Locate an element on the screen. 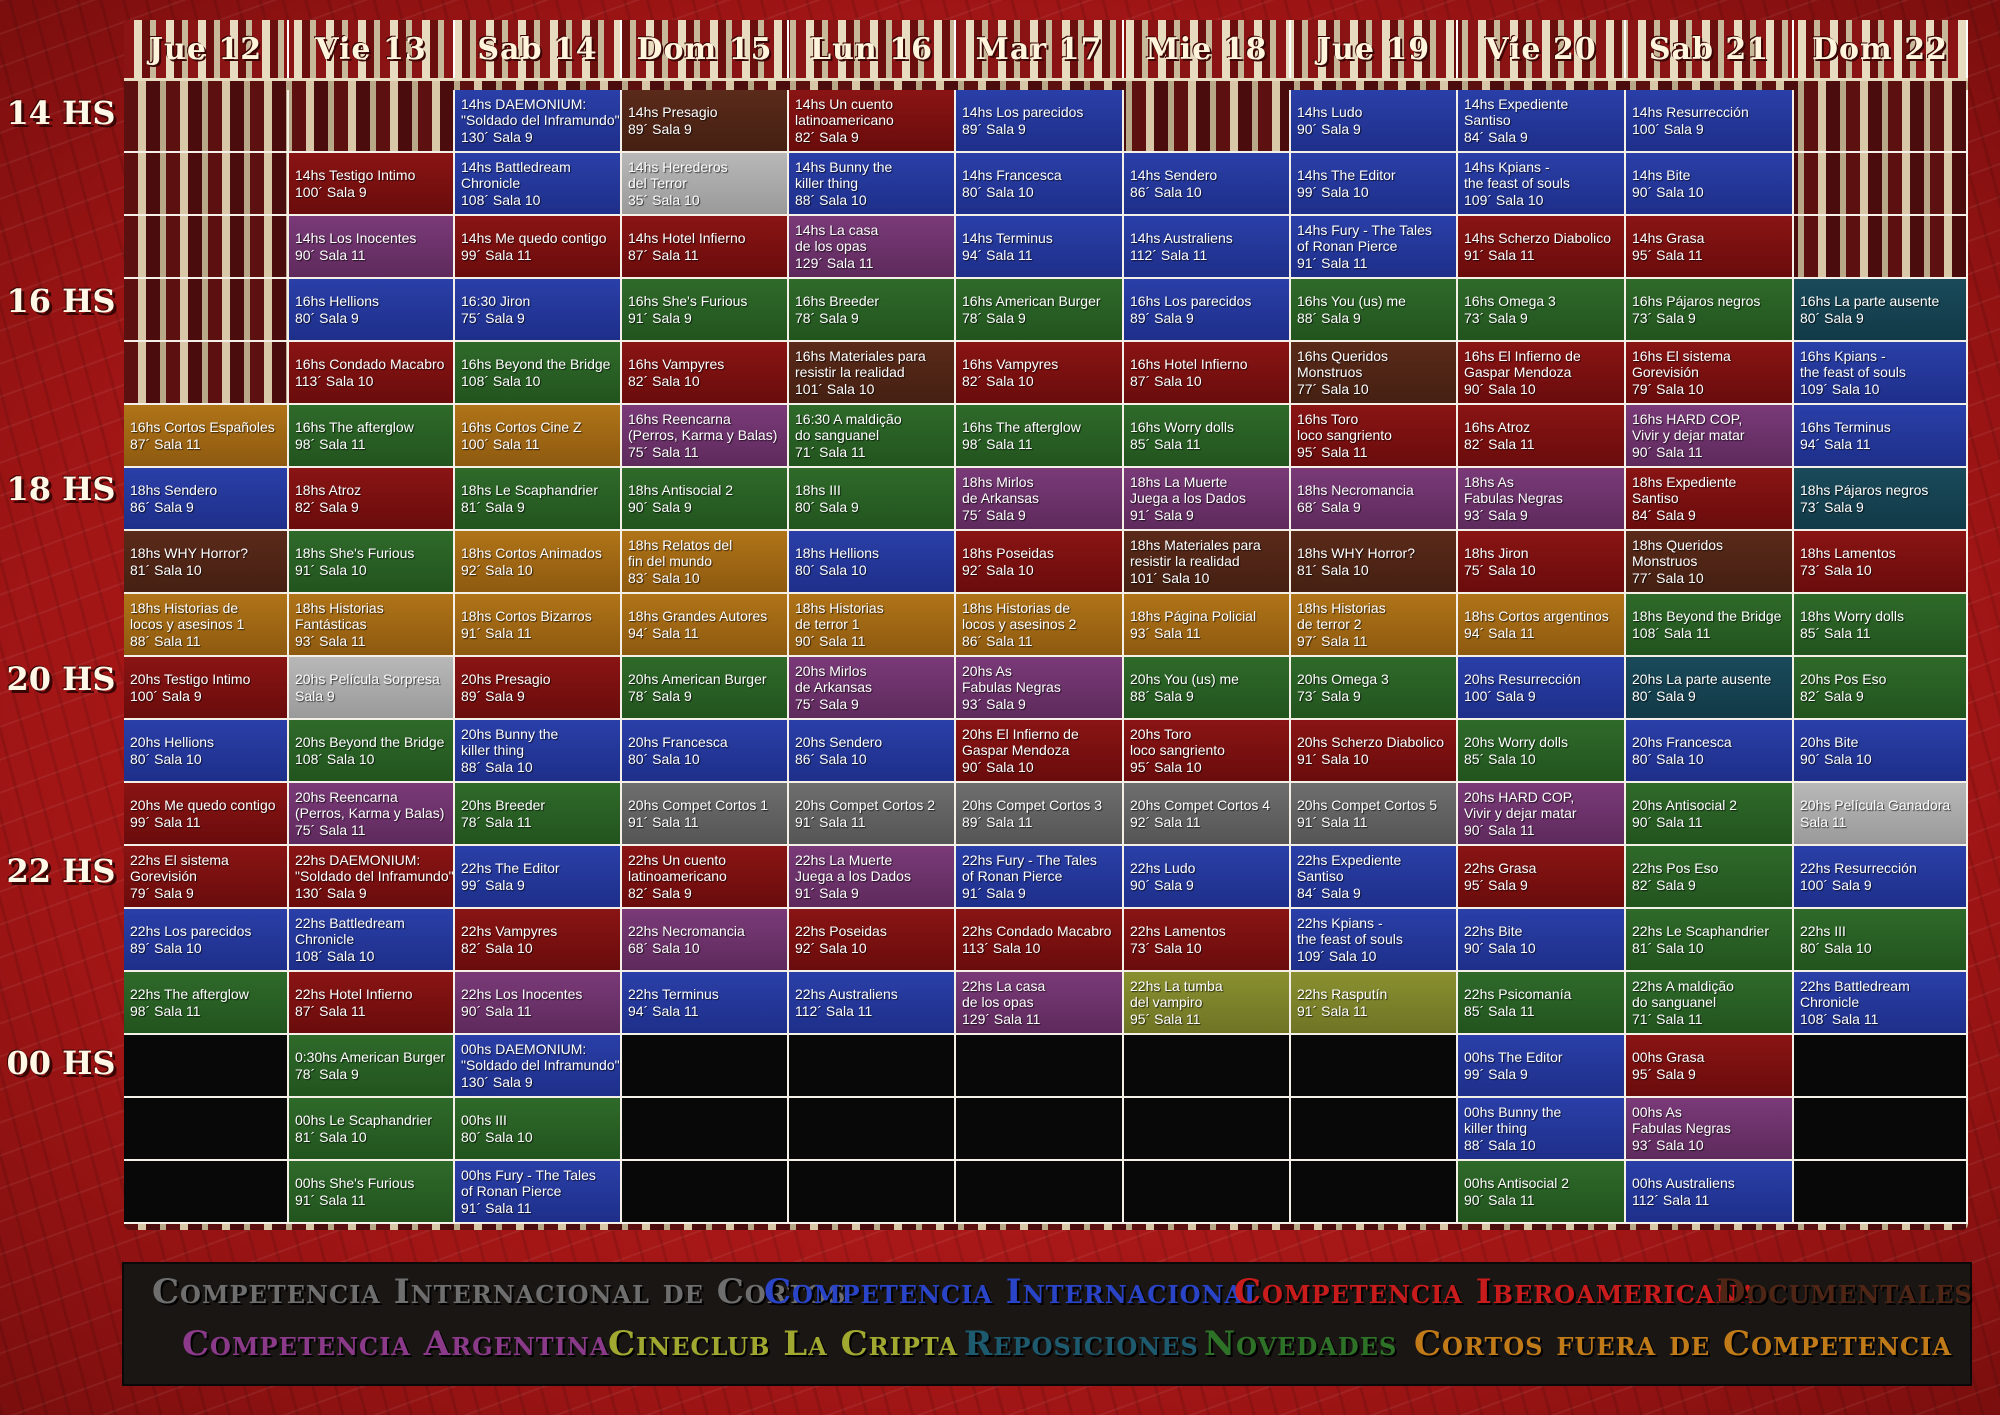 This screenshot has width=2000, height=1415. screening-line: 78´ Sala 11 is located at coordinates (496, 821).